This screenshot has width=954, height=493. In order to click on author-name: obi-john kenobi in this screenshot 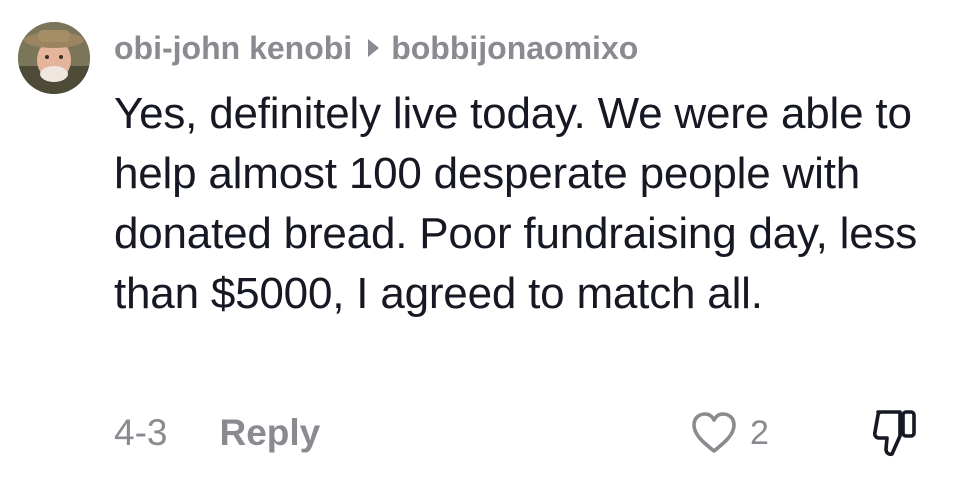, I will do `click(233, 48)`.